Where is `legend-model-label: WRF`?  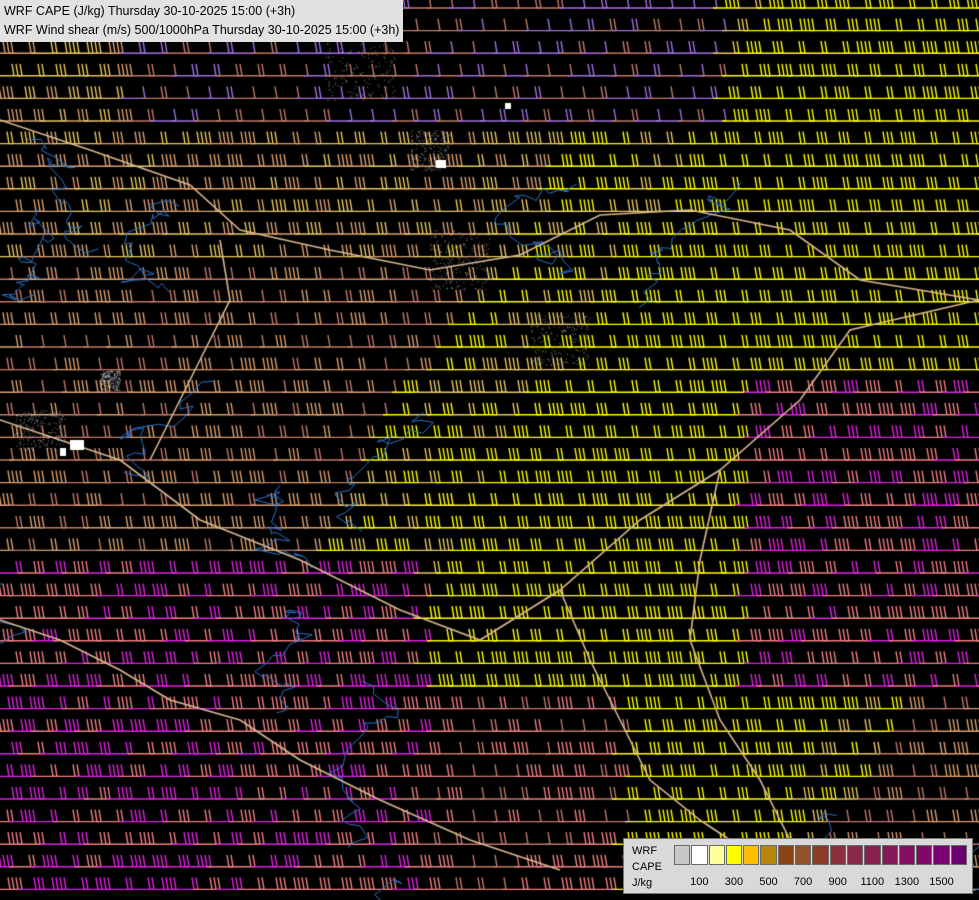 legend-model-label: WRF is located at coordinates (645, 851).